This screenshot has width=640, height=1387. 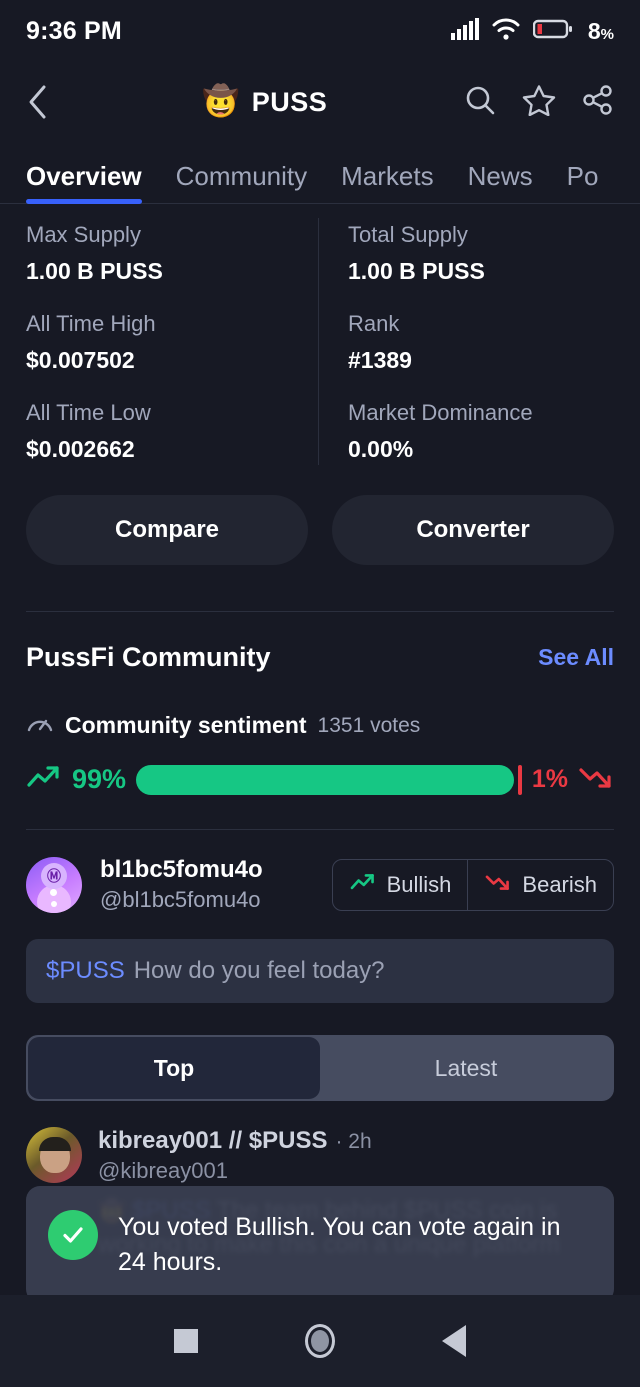 I want to click on app-header: 🤠 PUSS, so click(x=320, y=102).